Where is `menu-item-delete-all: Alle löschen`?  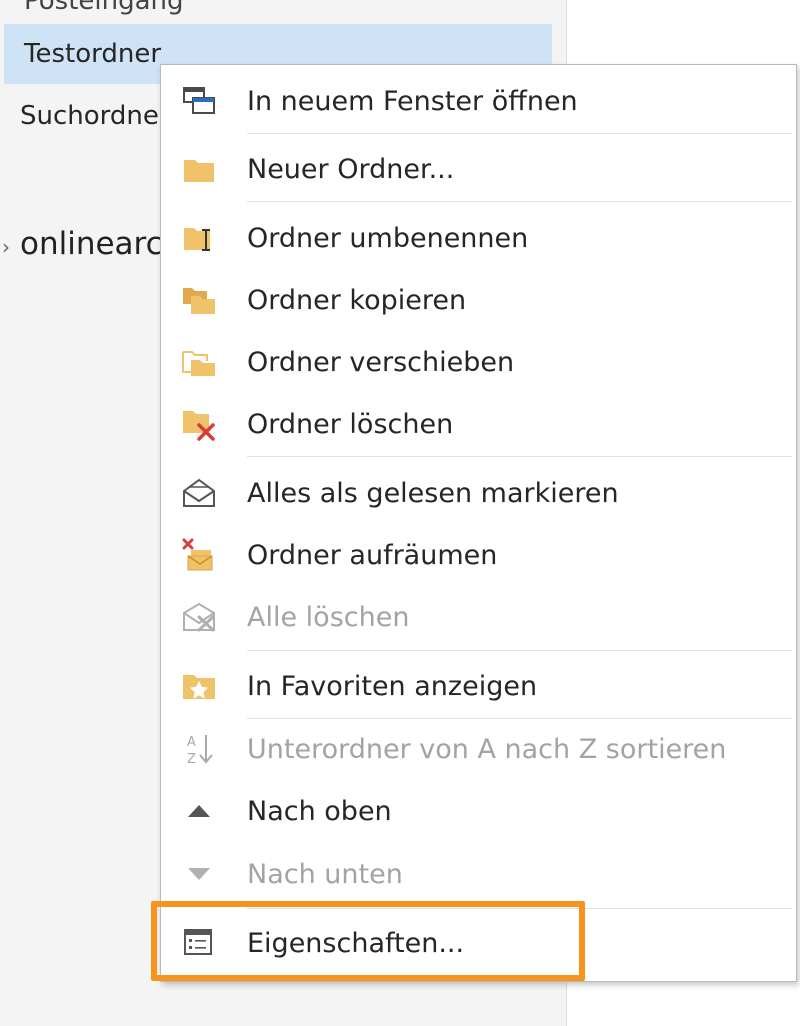 menu-item-delete-all: Alle löschen is located at coordinates (478, 617).